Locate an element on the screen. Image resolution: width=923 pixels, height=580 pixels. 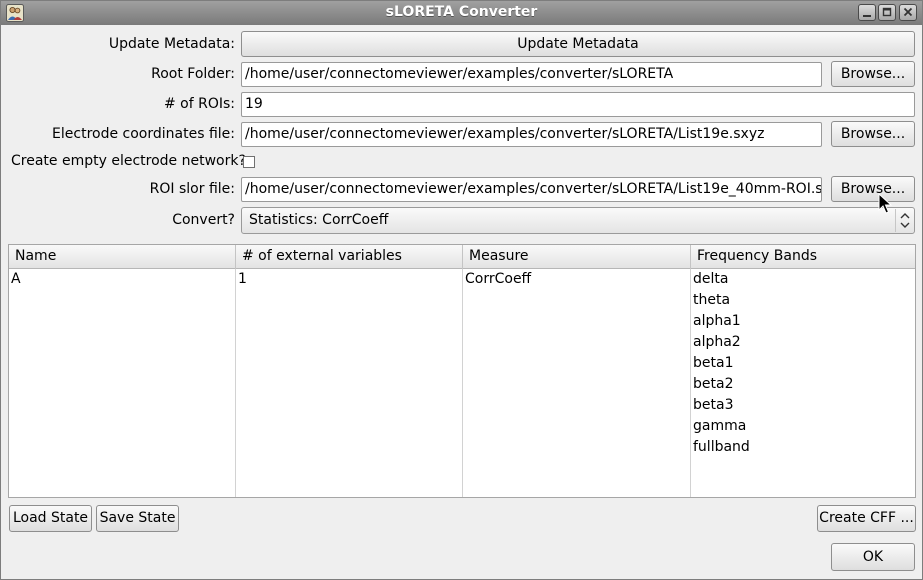
convert-select: Statistics: CorrCoeff is located at coordinates (578, 220).